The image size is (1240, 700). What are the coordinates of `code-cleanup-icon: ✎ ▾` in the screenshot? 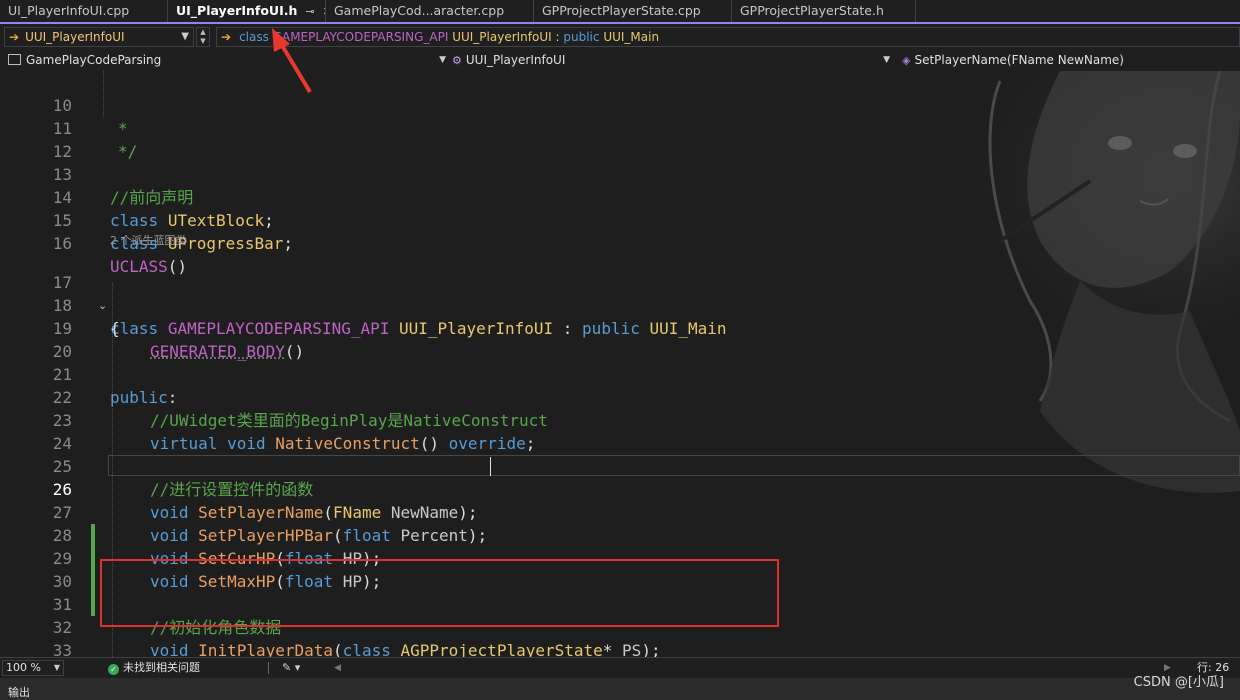 It's located at (291, 668).